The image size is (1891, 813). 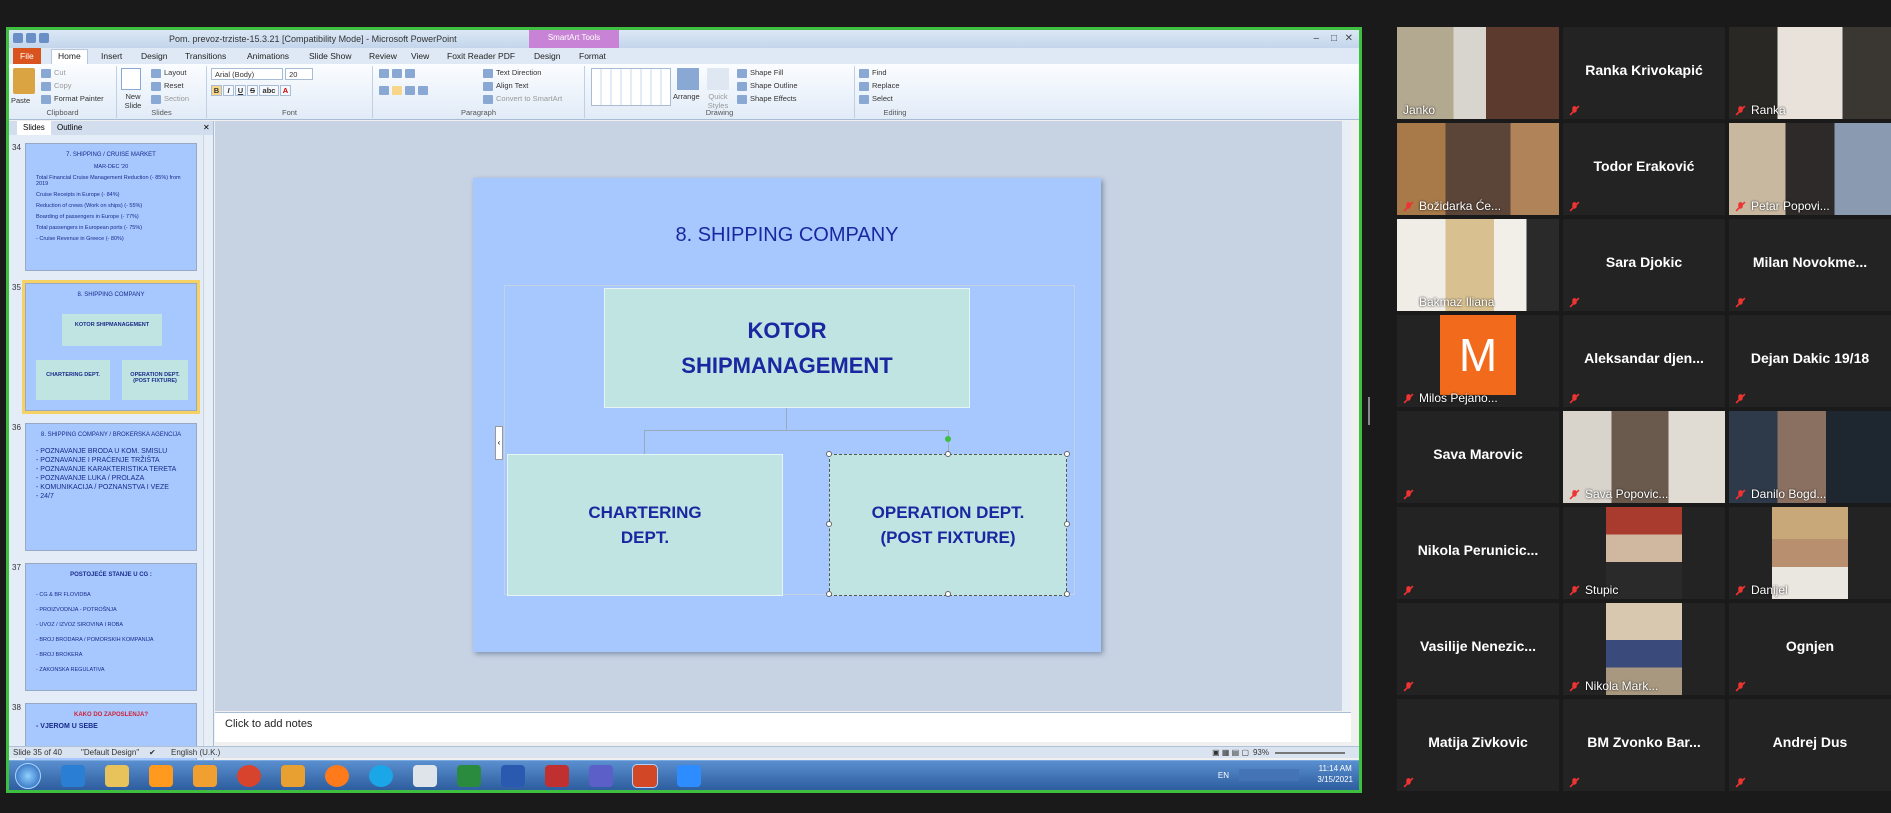 What do you see at coordinates (1644, 265) in the screenshot?
I see `participant-tile: Sara Djokic` at bounding box center [1644, 265].